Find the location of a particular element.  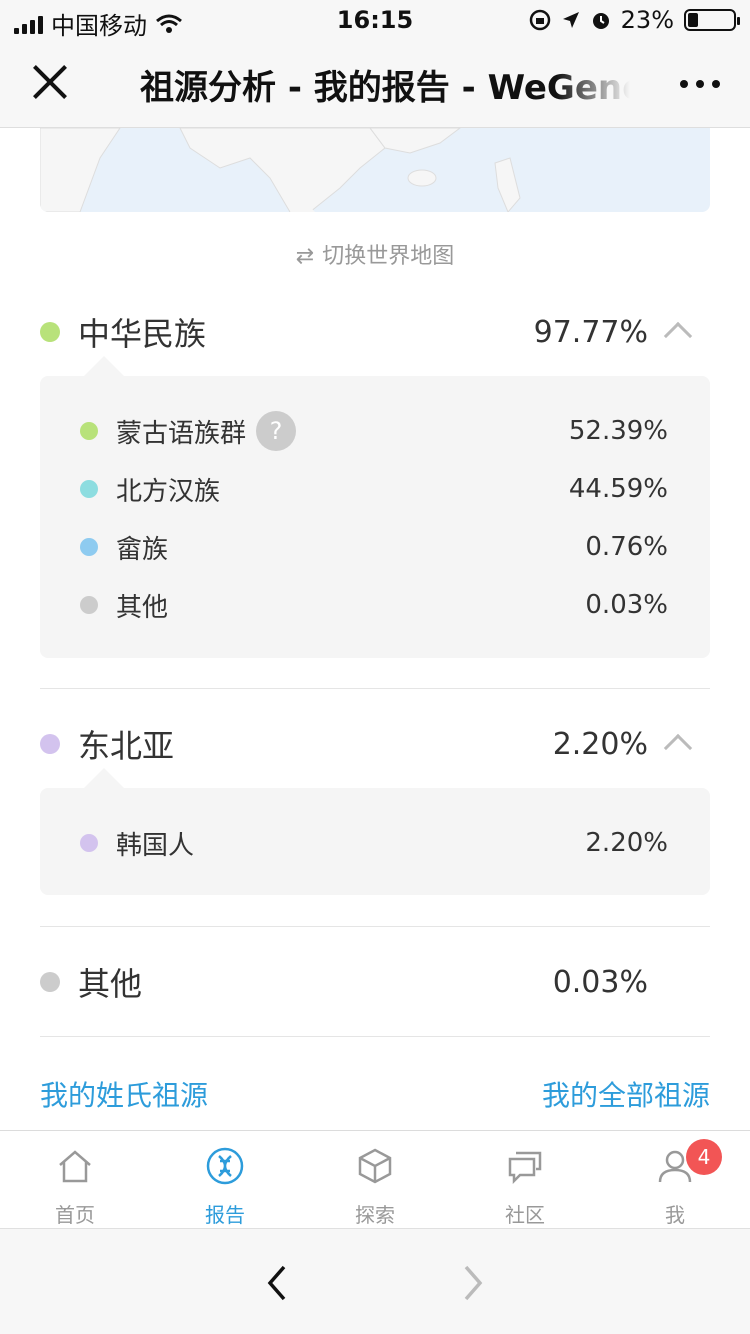

alarm-icon is located at coordinates (600, 21).